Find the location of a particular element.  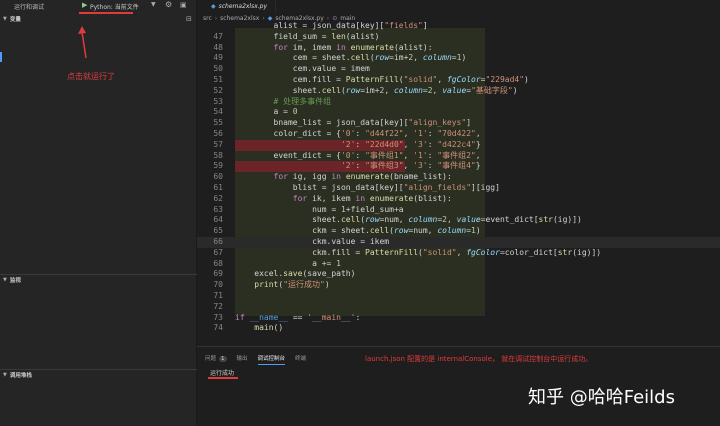

code-line: 65 ckm = sheet.cell(row=num, column=1) is located at coordinates (458, 231).